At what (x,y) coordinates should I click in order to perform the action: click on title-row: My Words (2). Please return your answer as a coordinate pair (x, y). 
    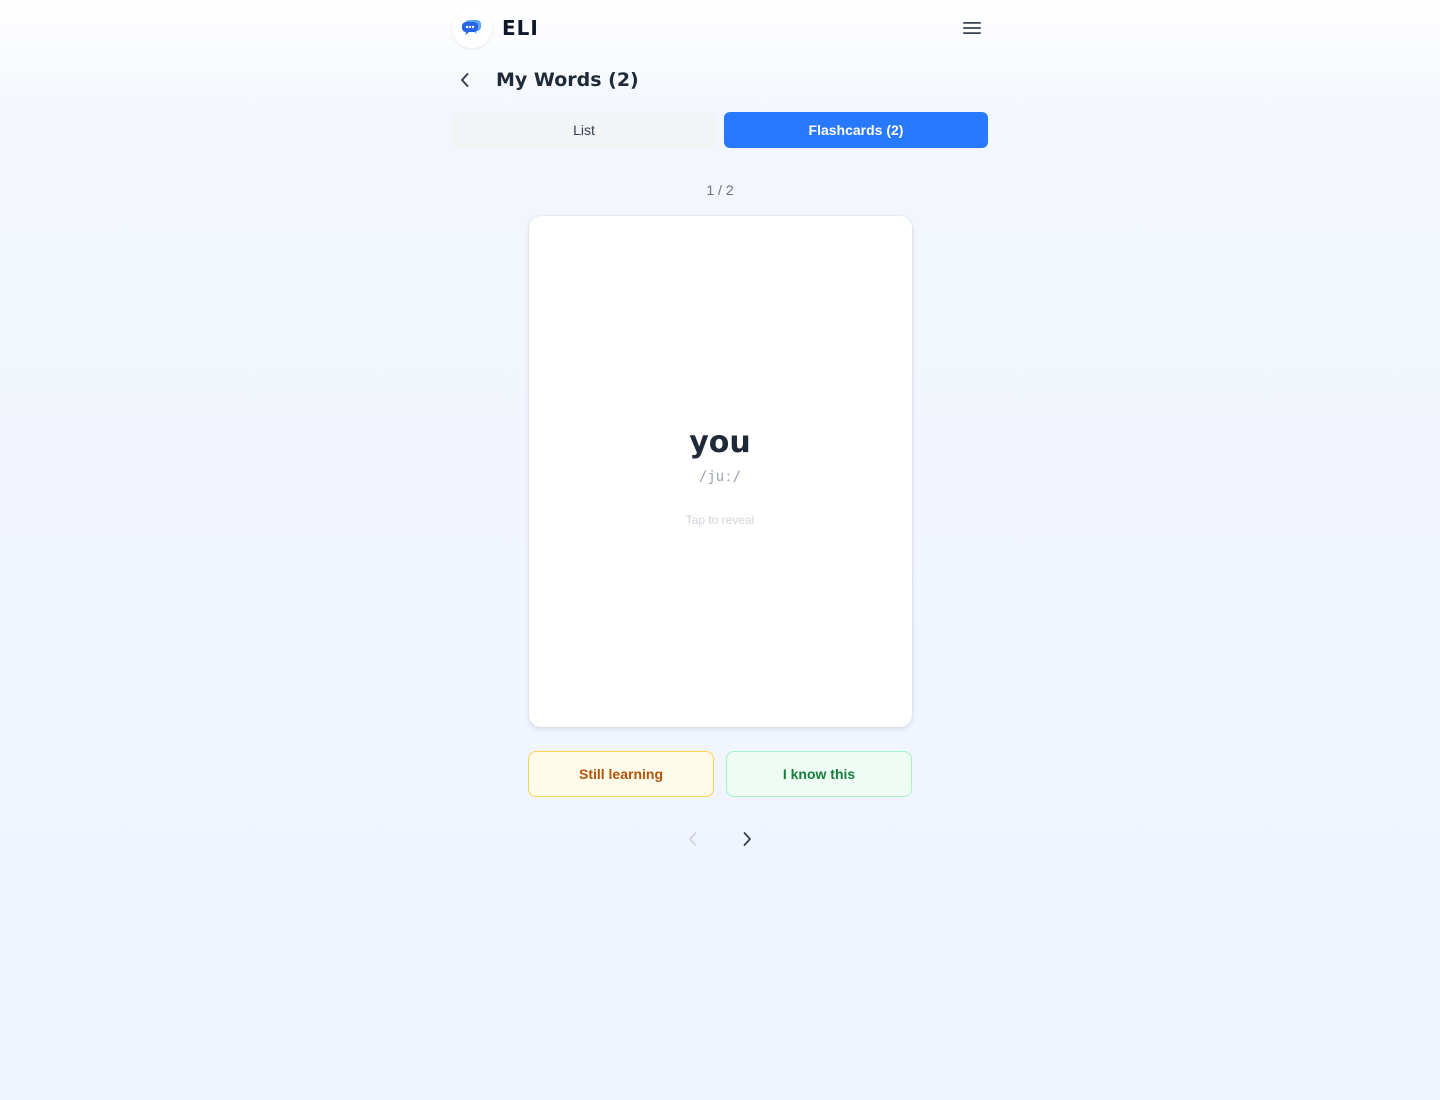
    Looking at the image, I should click on (720, 80).